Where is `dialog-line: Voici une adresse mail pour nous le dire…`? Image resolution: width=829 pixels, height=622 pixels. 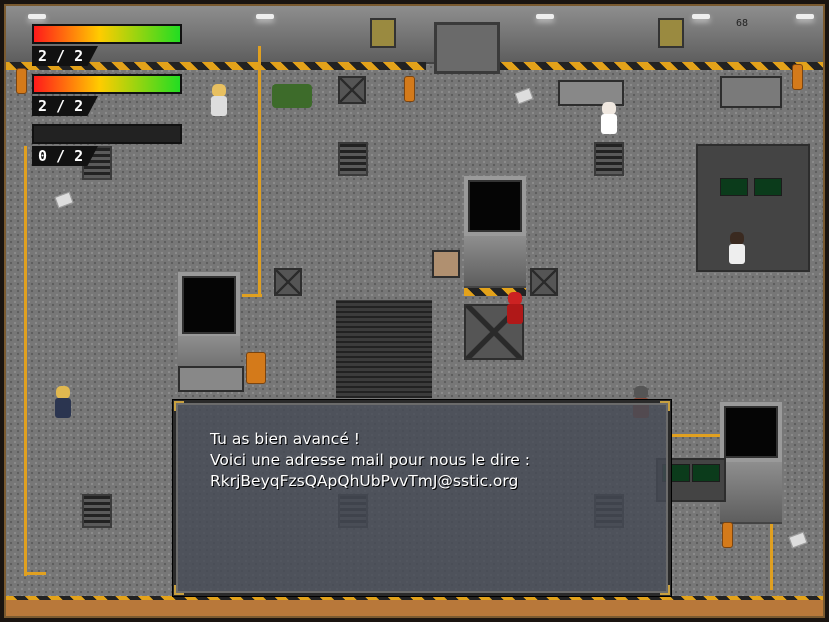
dialog-line: Voici une adresse mail pour nous le dire… is located at coordinates (370, 460).